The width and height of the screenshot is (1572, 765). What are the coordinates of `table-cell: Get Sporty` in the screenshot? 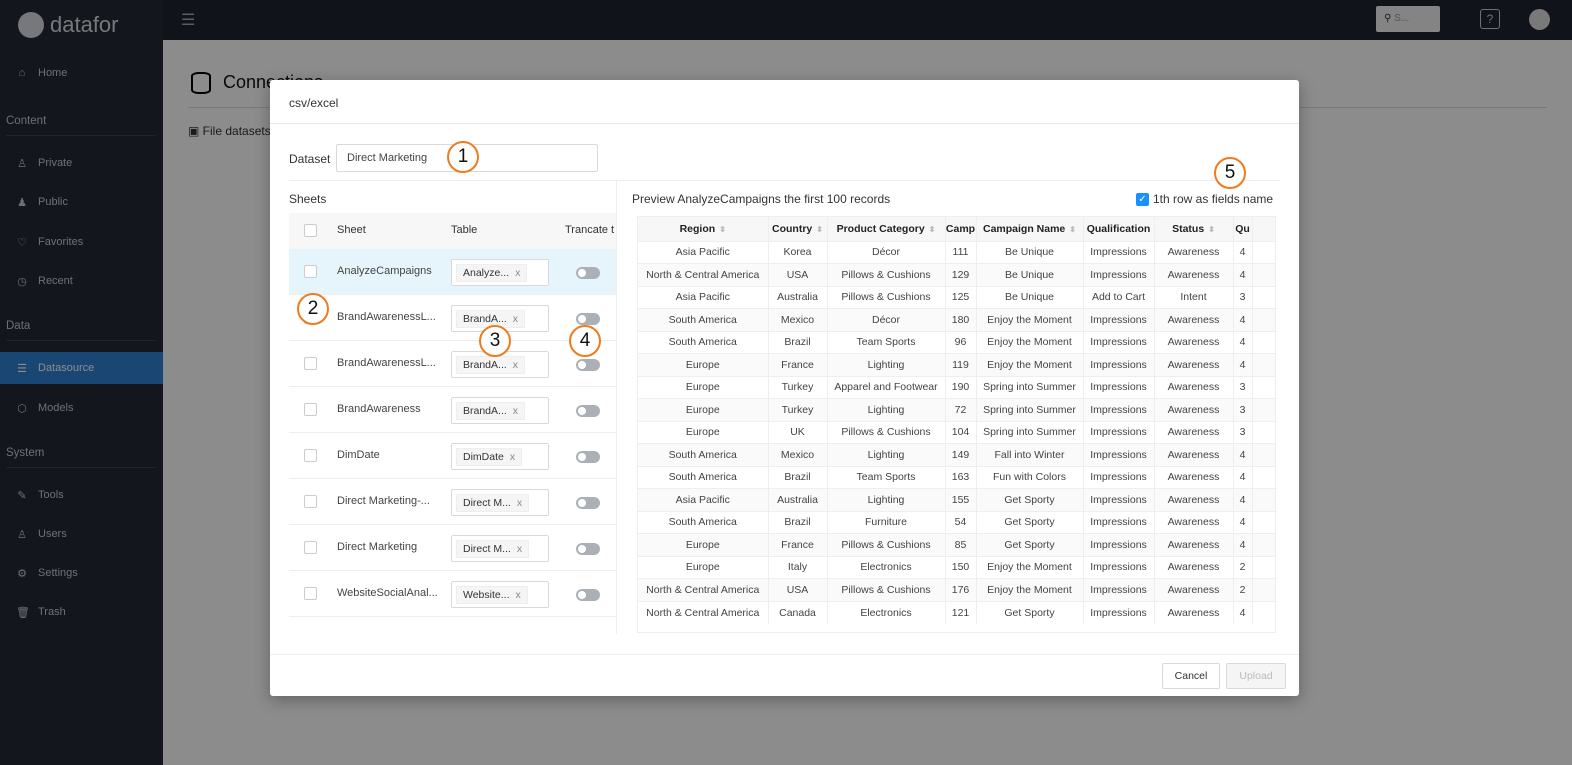 It's located at (1030, 544).